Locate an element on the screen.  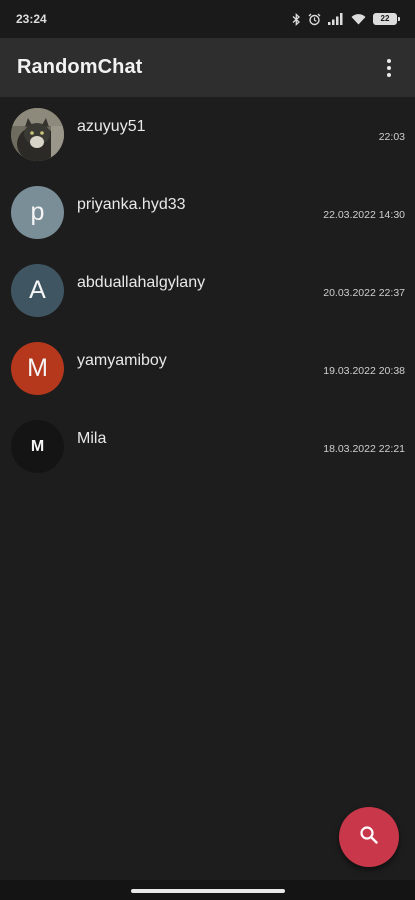
app-title: RandomChat is located at coordinates (80, 67).